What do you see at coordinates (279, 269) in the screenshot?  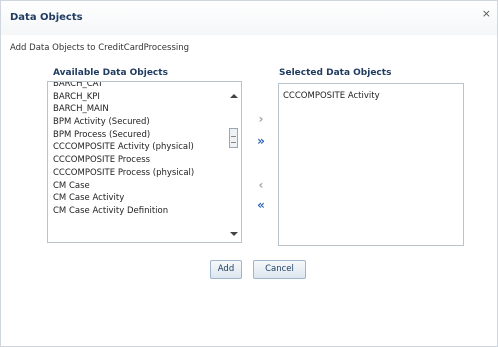 I see `cancel-button: Cancel` at bounding box center [279, 269].